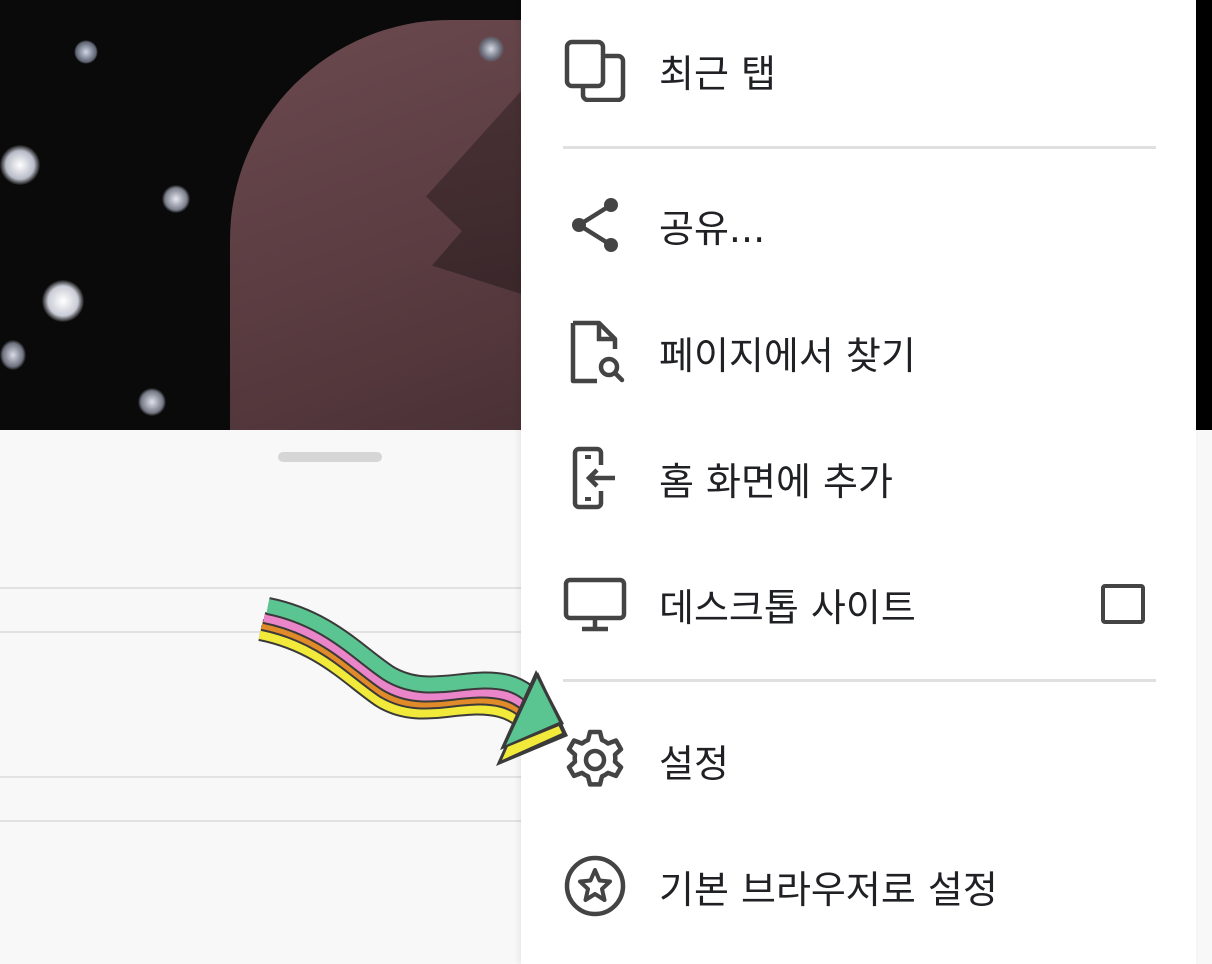  Describe the element at coordinates (858, 760) in the screenshot. I see `menu-item-settings: 설정` at that location.